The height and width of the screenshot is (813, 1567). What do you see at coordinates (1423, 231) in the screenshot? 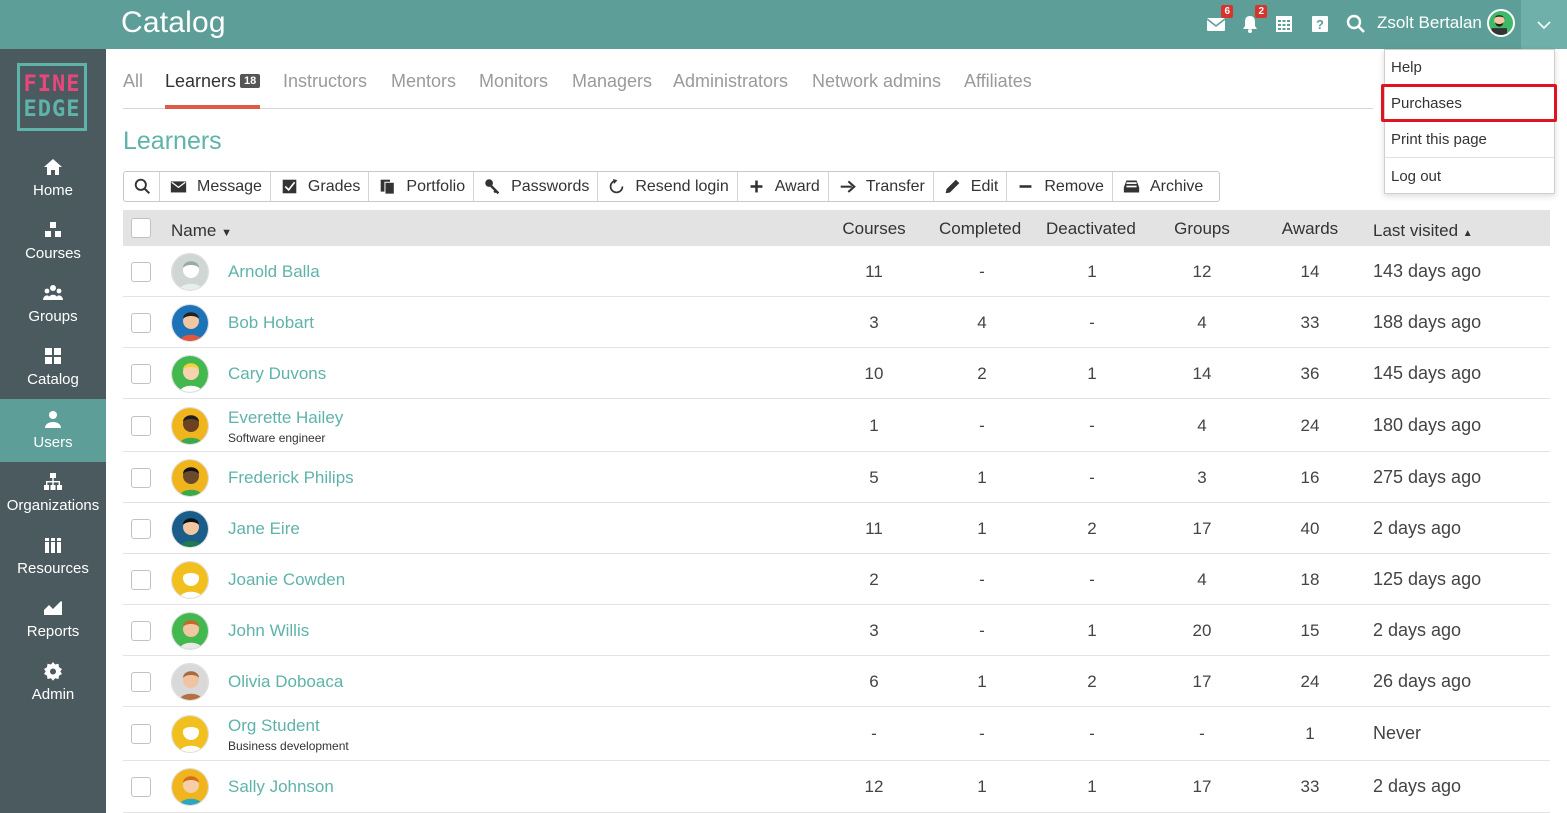
I see `column-header-last-visited: Last visited ▲​` at bounding box center [1423, 231].